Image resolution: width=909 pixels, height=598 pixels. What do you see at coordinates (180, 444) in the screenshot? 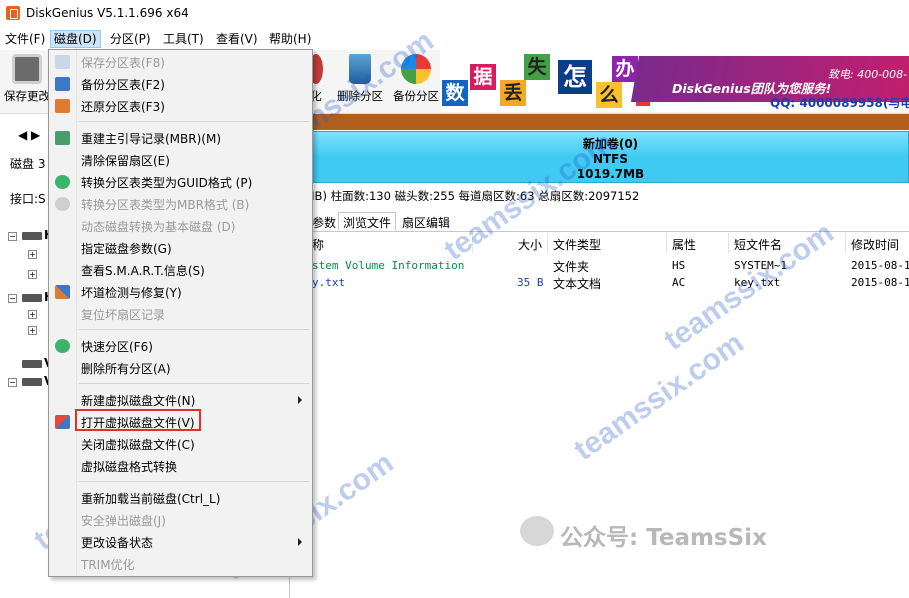
I see `menu-item-close-vdisk: 关闭虚拟磁盘文件(C)` at bounding box center [180, 444].